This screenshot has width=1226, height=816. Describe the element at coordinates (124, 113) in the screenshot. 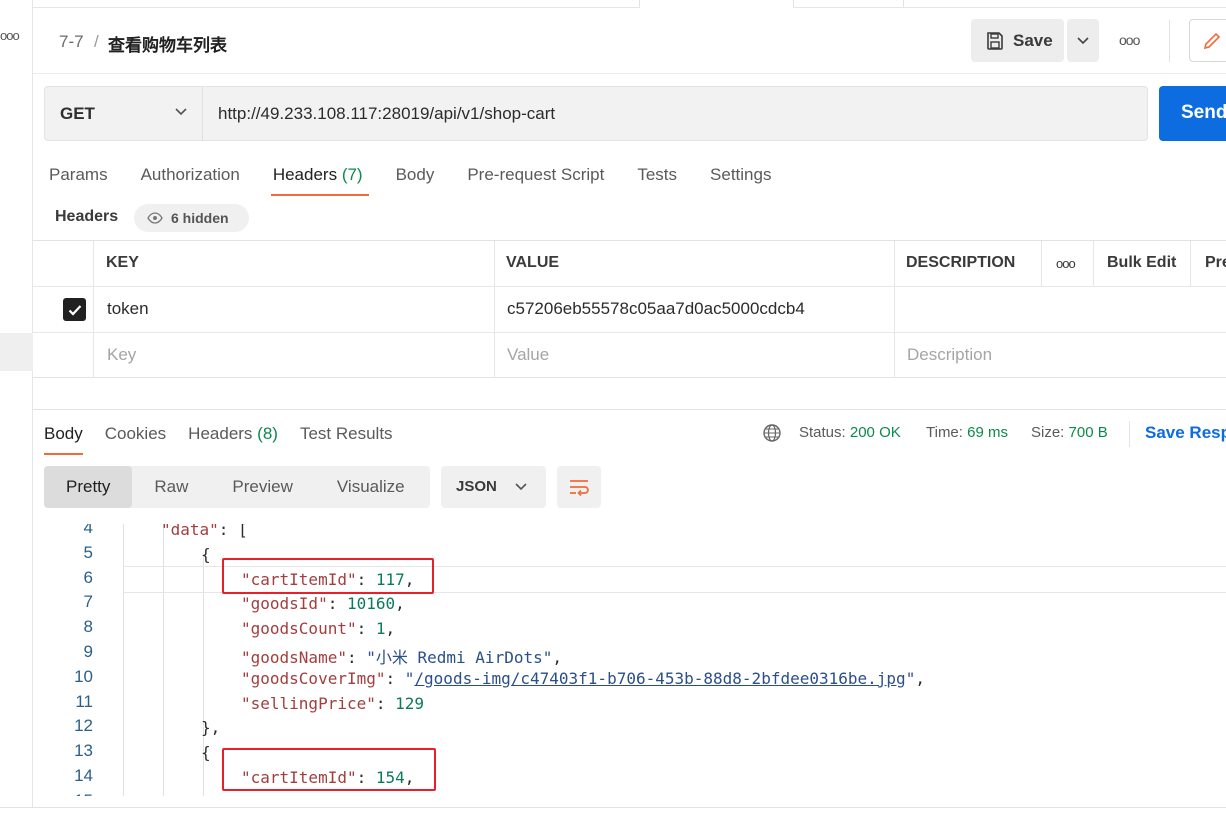

I see `method-select: GET` at that location.